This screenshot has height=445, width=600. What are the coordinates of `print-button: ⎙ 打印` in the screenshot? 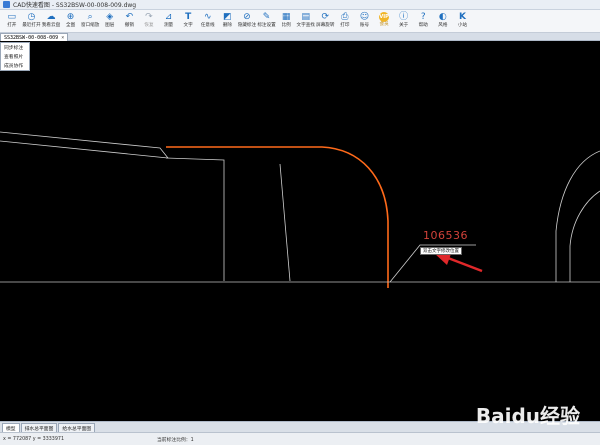 It's located at (345, 21).